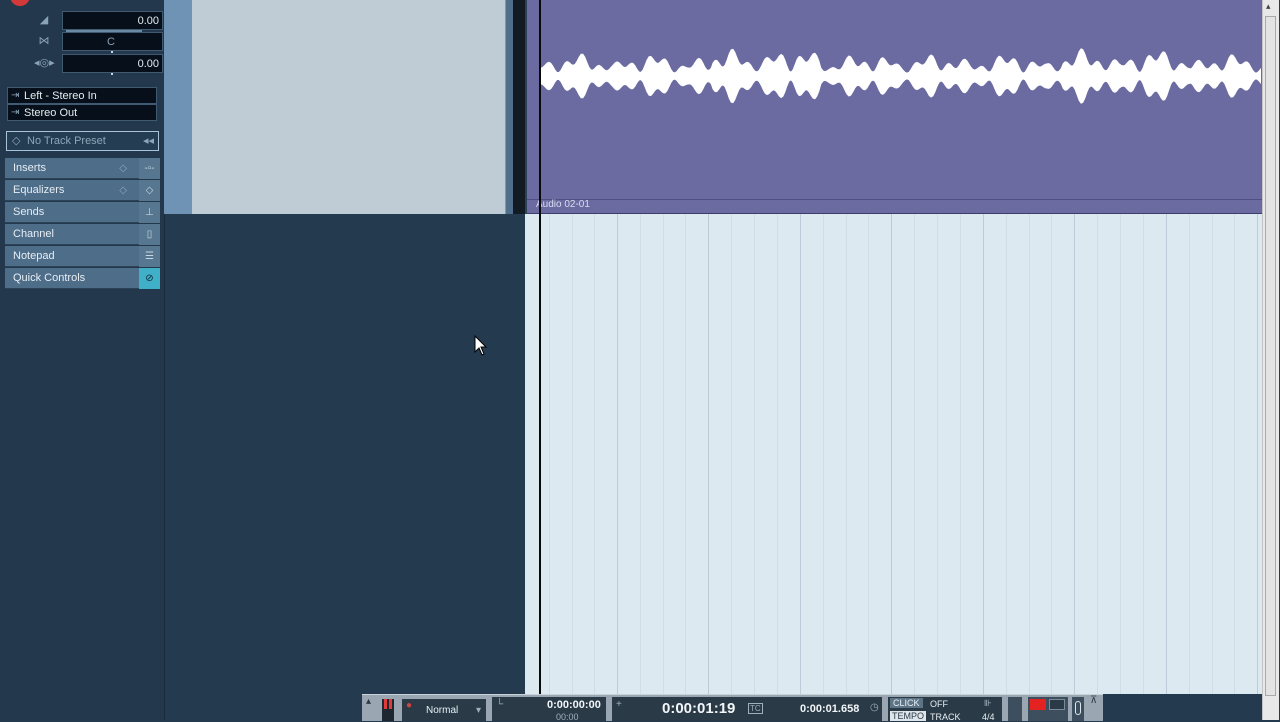 This screenshot has height=722, width=1280. I want to click on pan-icon: ⋈, so click(44, 41).